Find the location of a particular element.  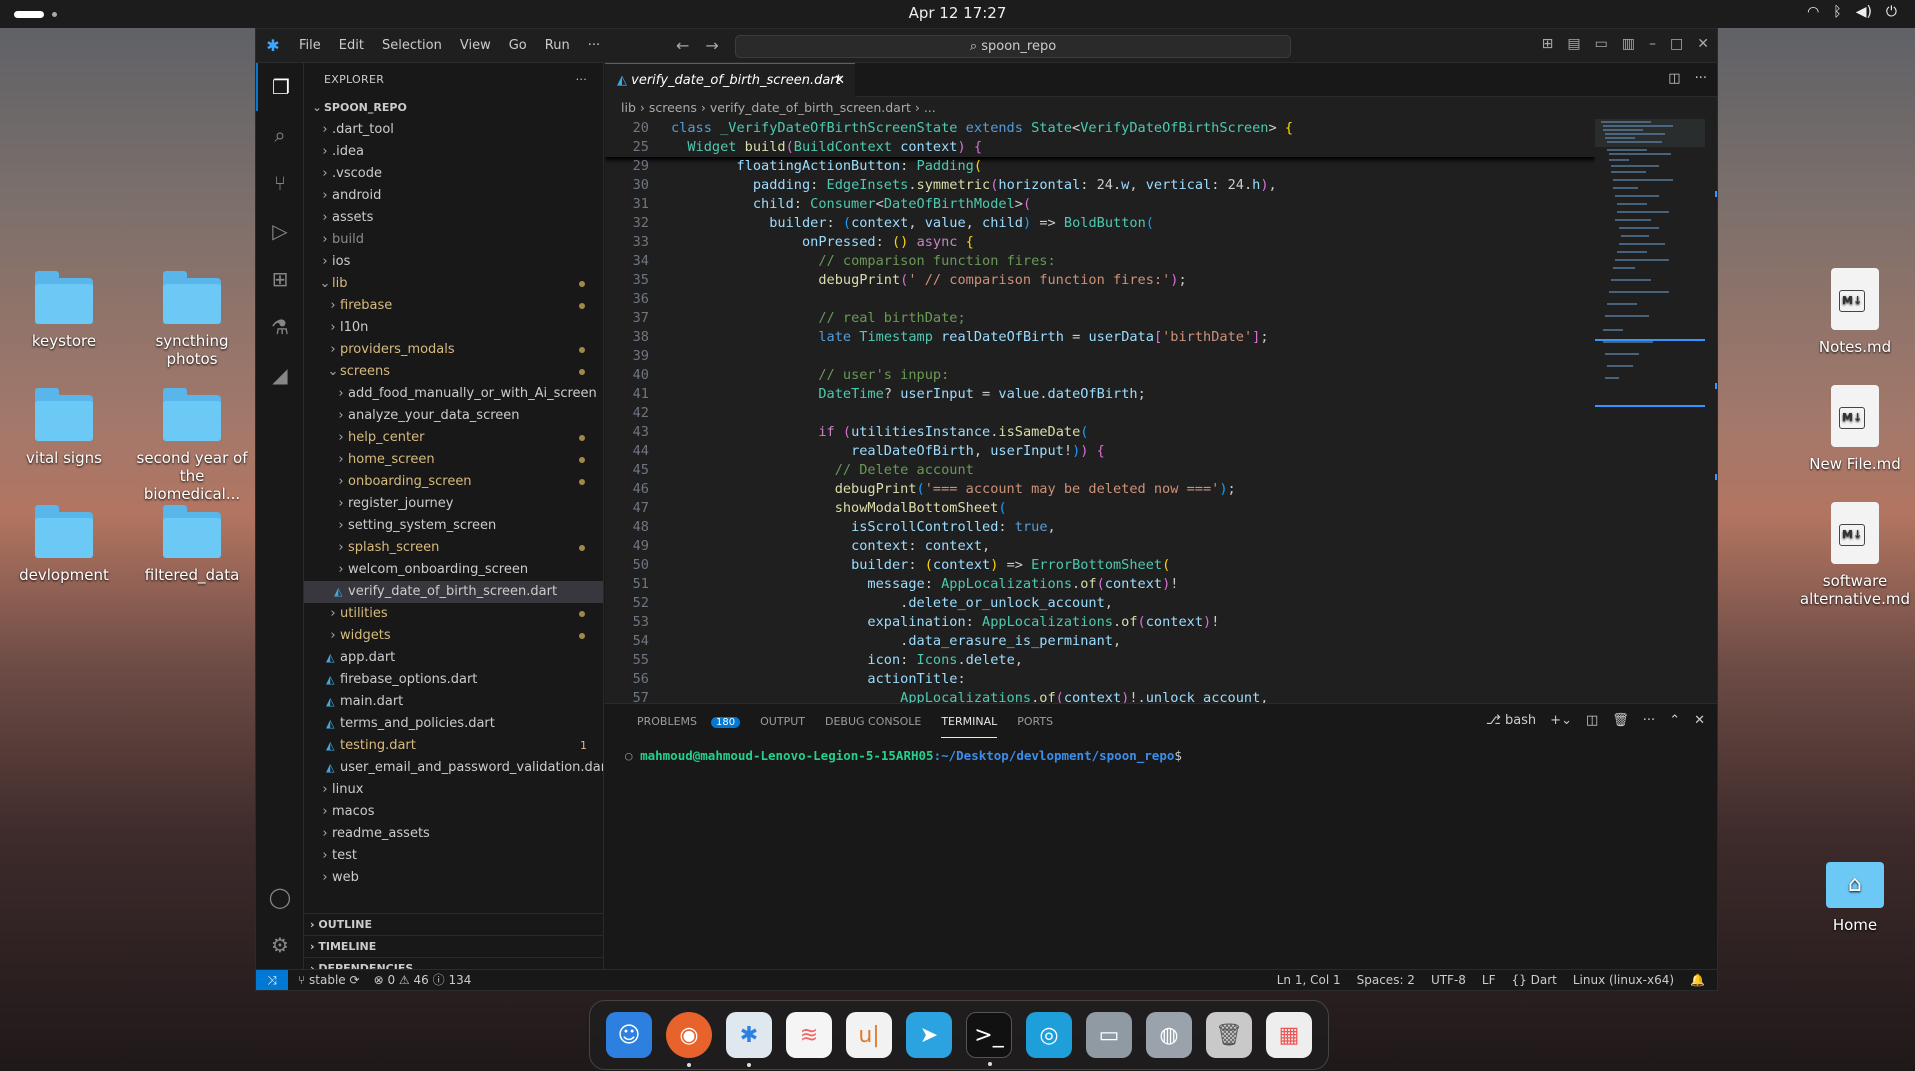

settings-gear-icon: ⚙ is located at coordinates (280, 945).